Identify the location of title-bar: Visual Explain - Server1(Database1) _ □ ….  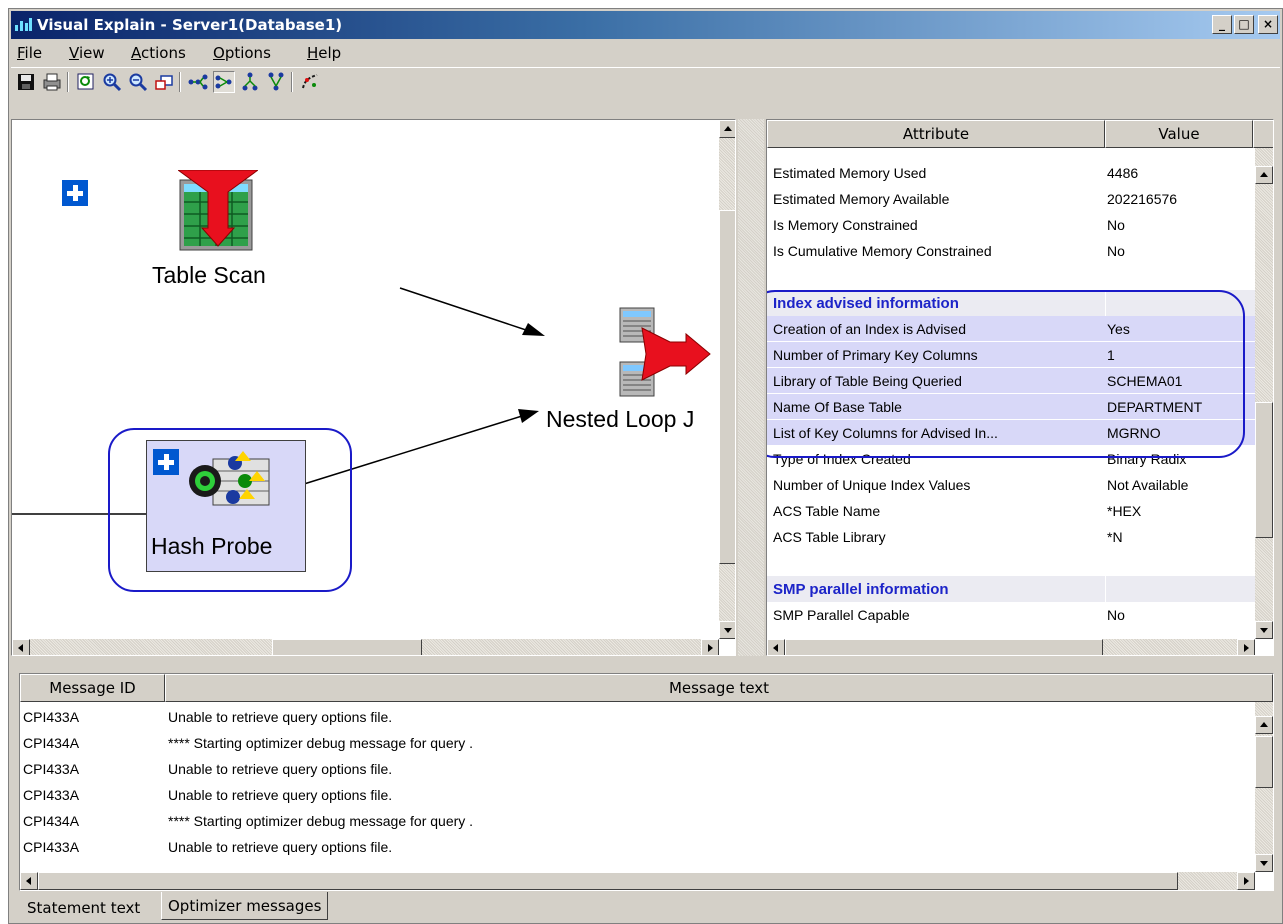
(645, 25).